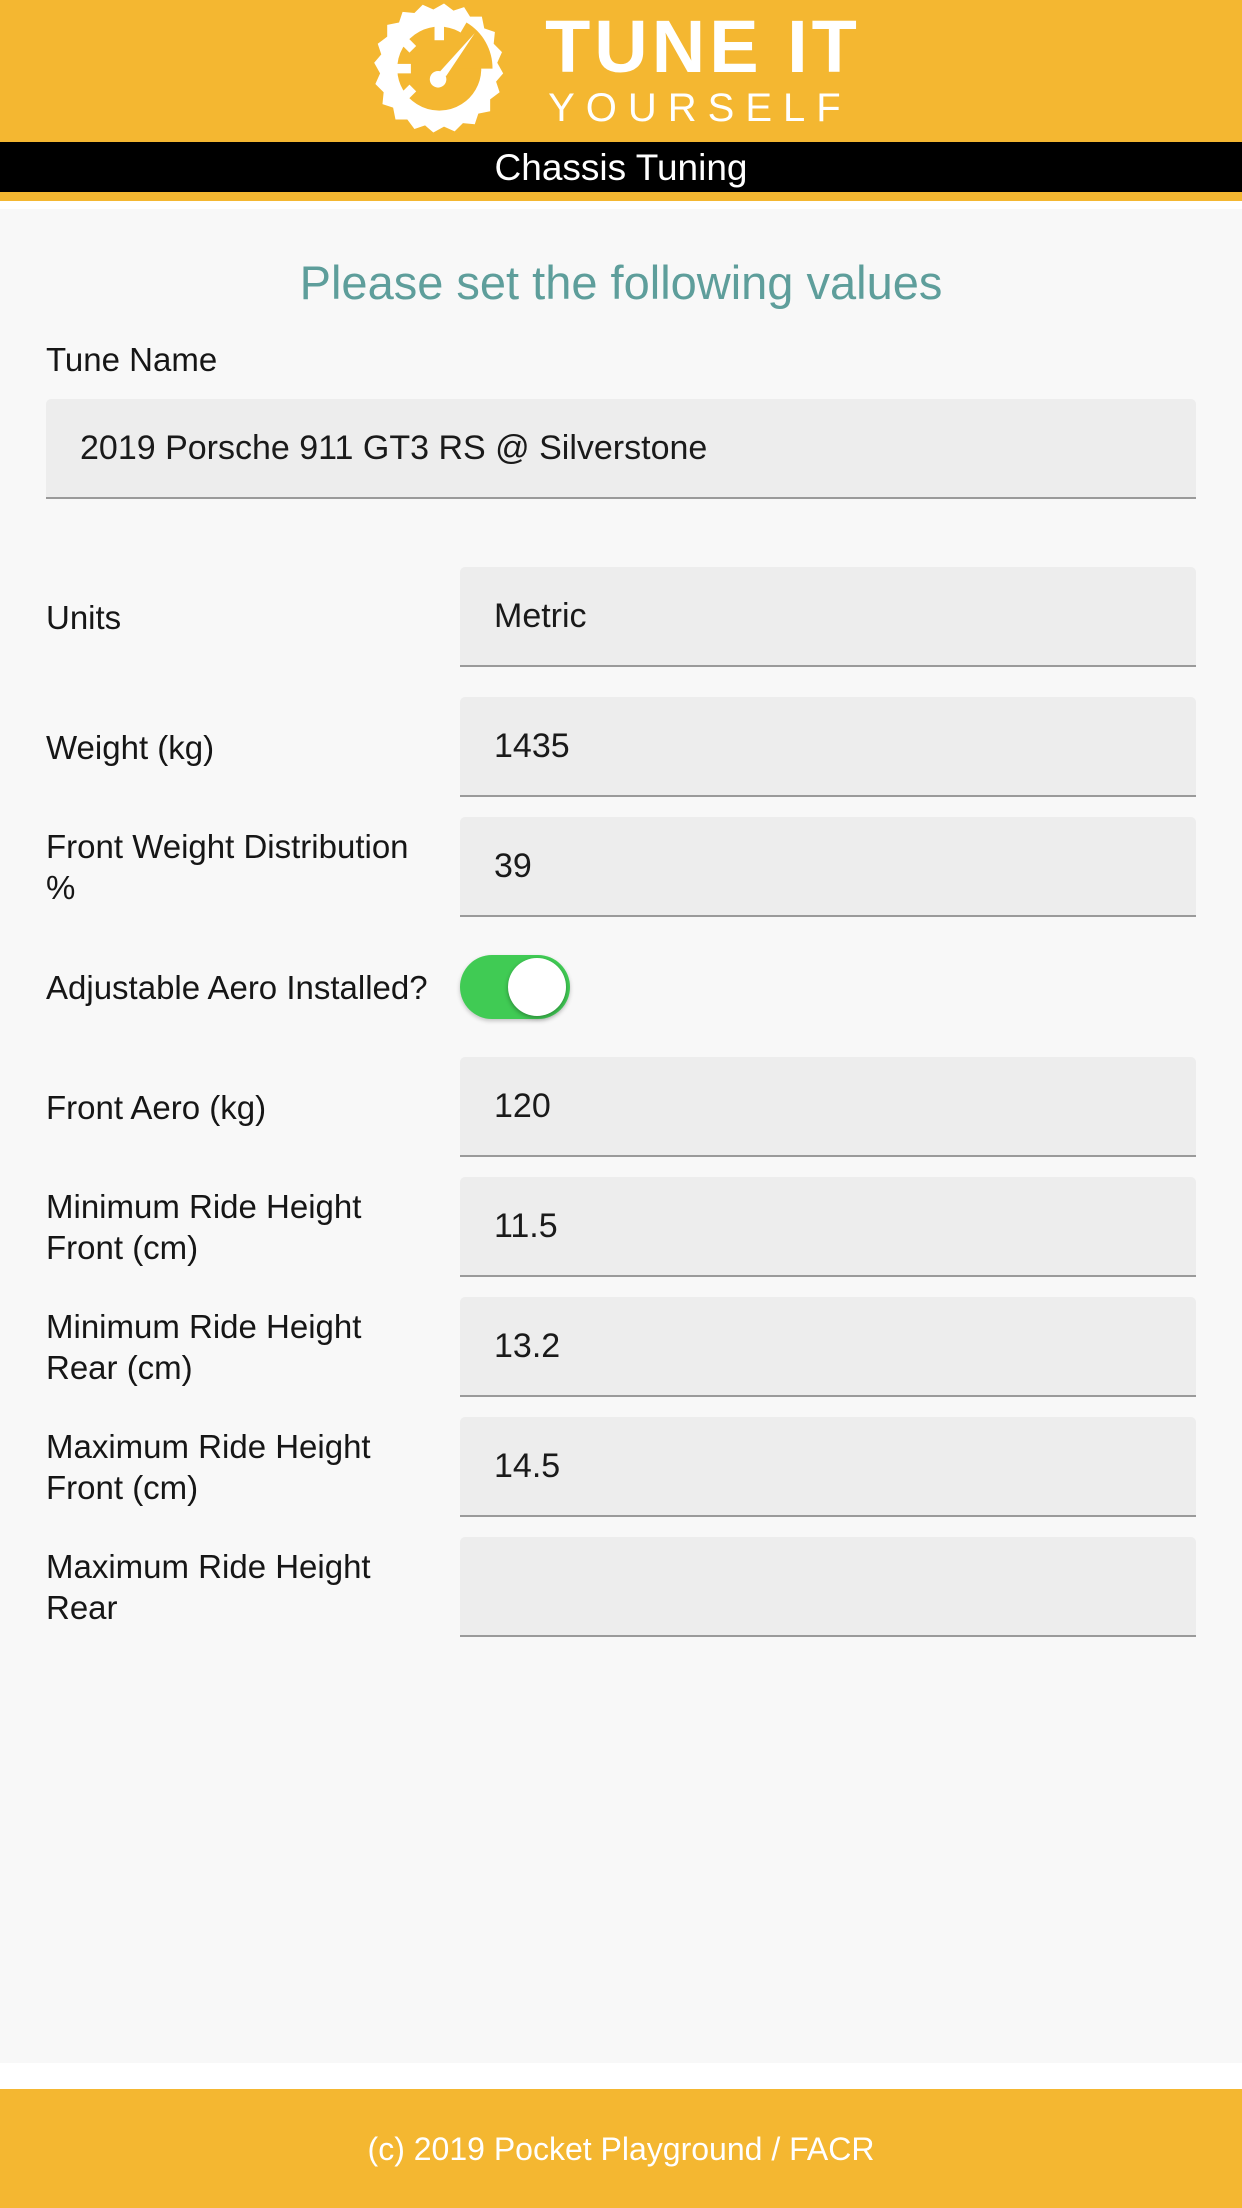 The image size is (1242, 2208). What do you see at coordinates (703, 46) in the screenshot?
I see `brand-name-line1: TUNE IT` at bounding box center [703, 46].